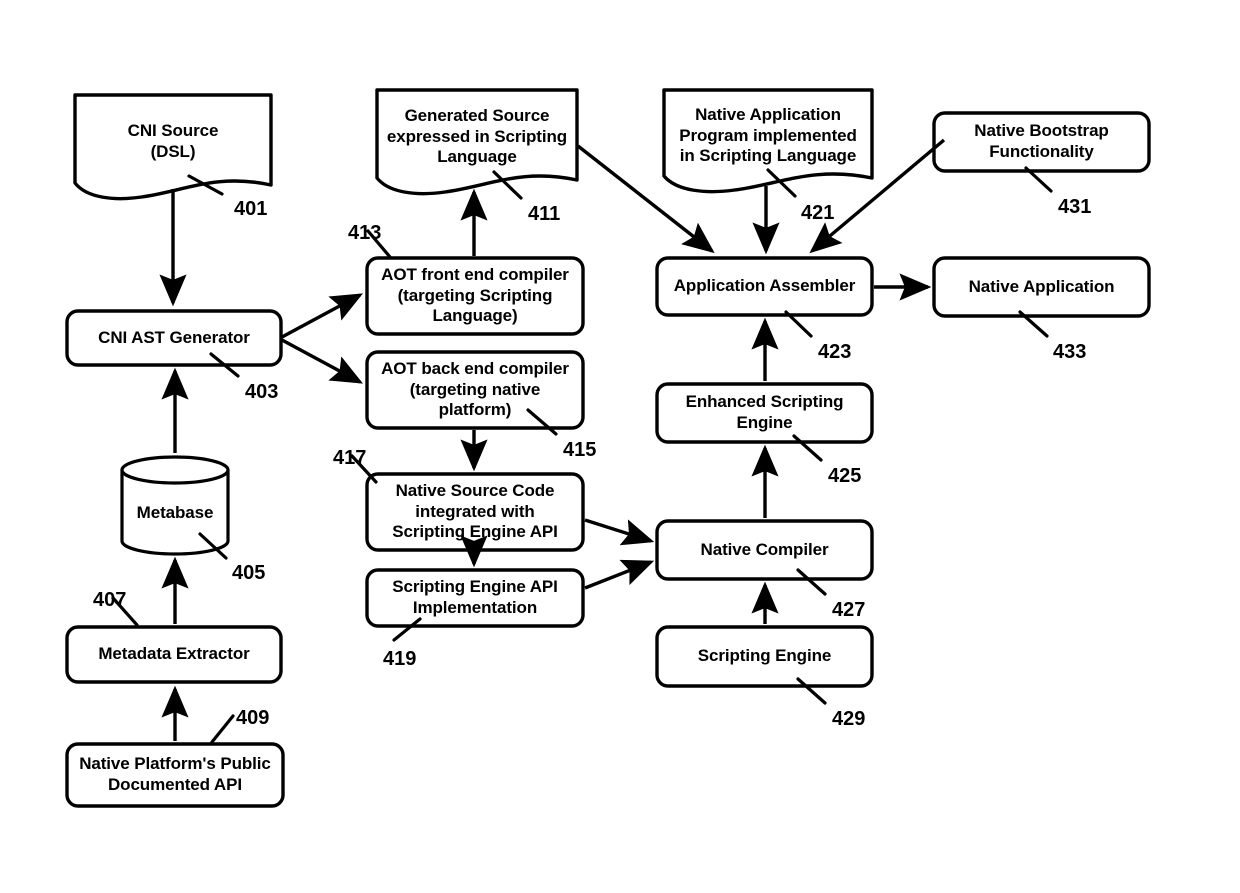 The height and width of the screenshot is (893, 1240). I want to click on reference-numeral-423: 423, so click(835, 352).